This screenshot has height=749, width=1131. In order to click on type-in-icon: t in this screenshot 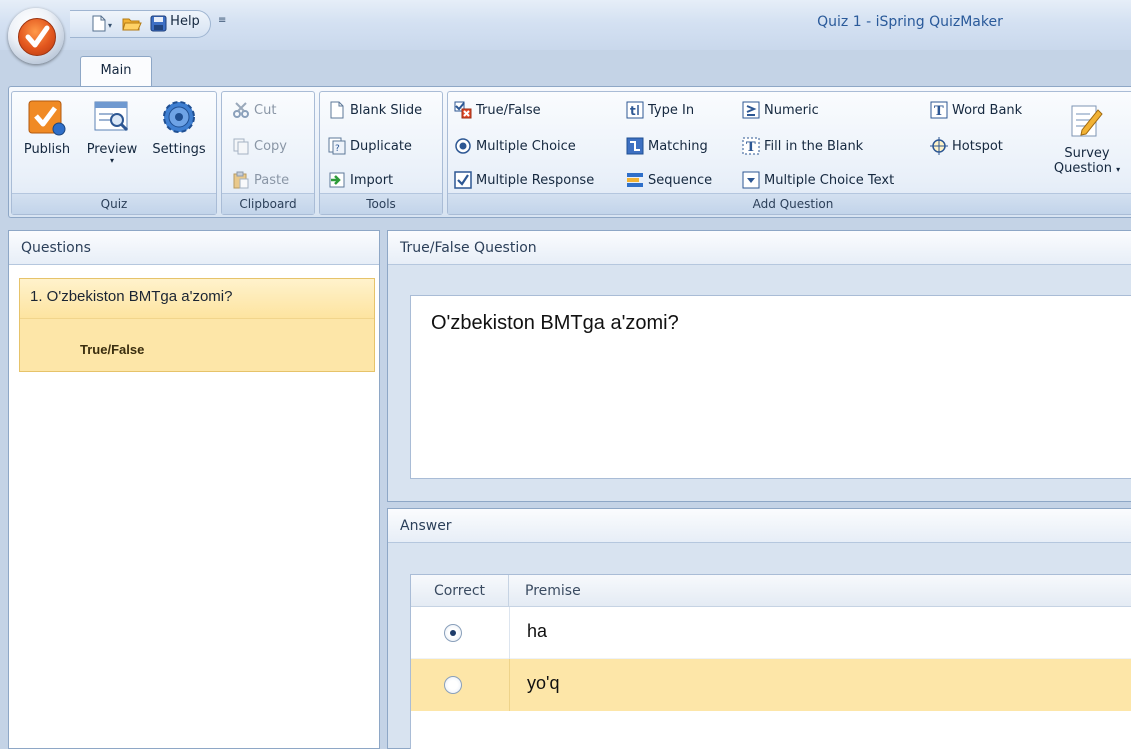, I will do `click(635, 110)`.